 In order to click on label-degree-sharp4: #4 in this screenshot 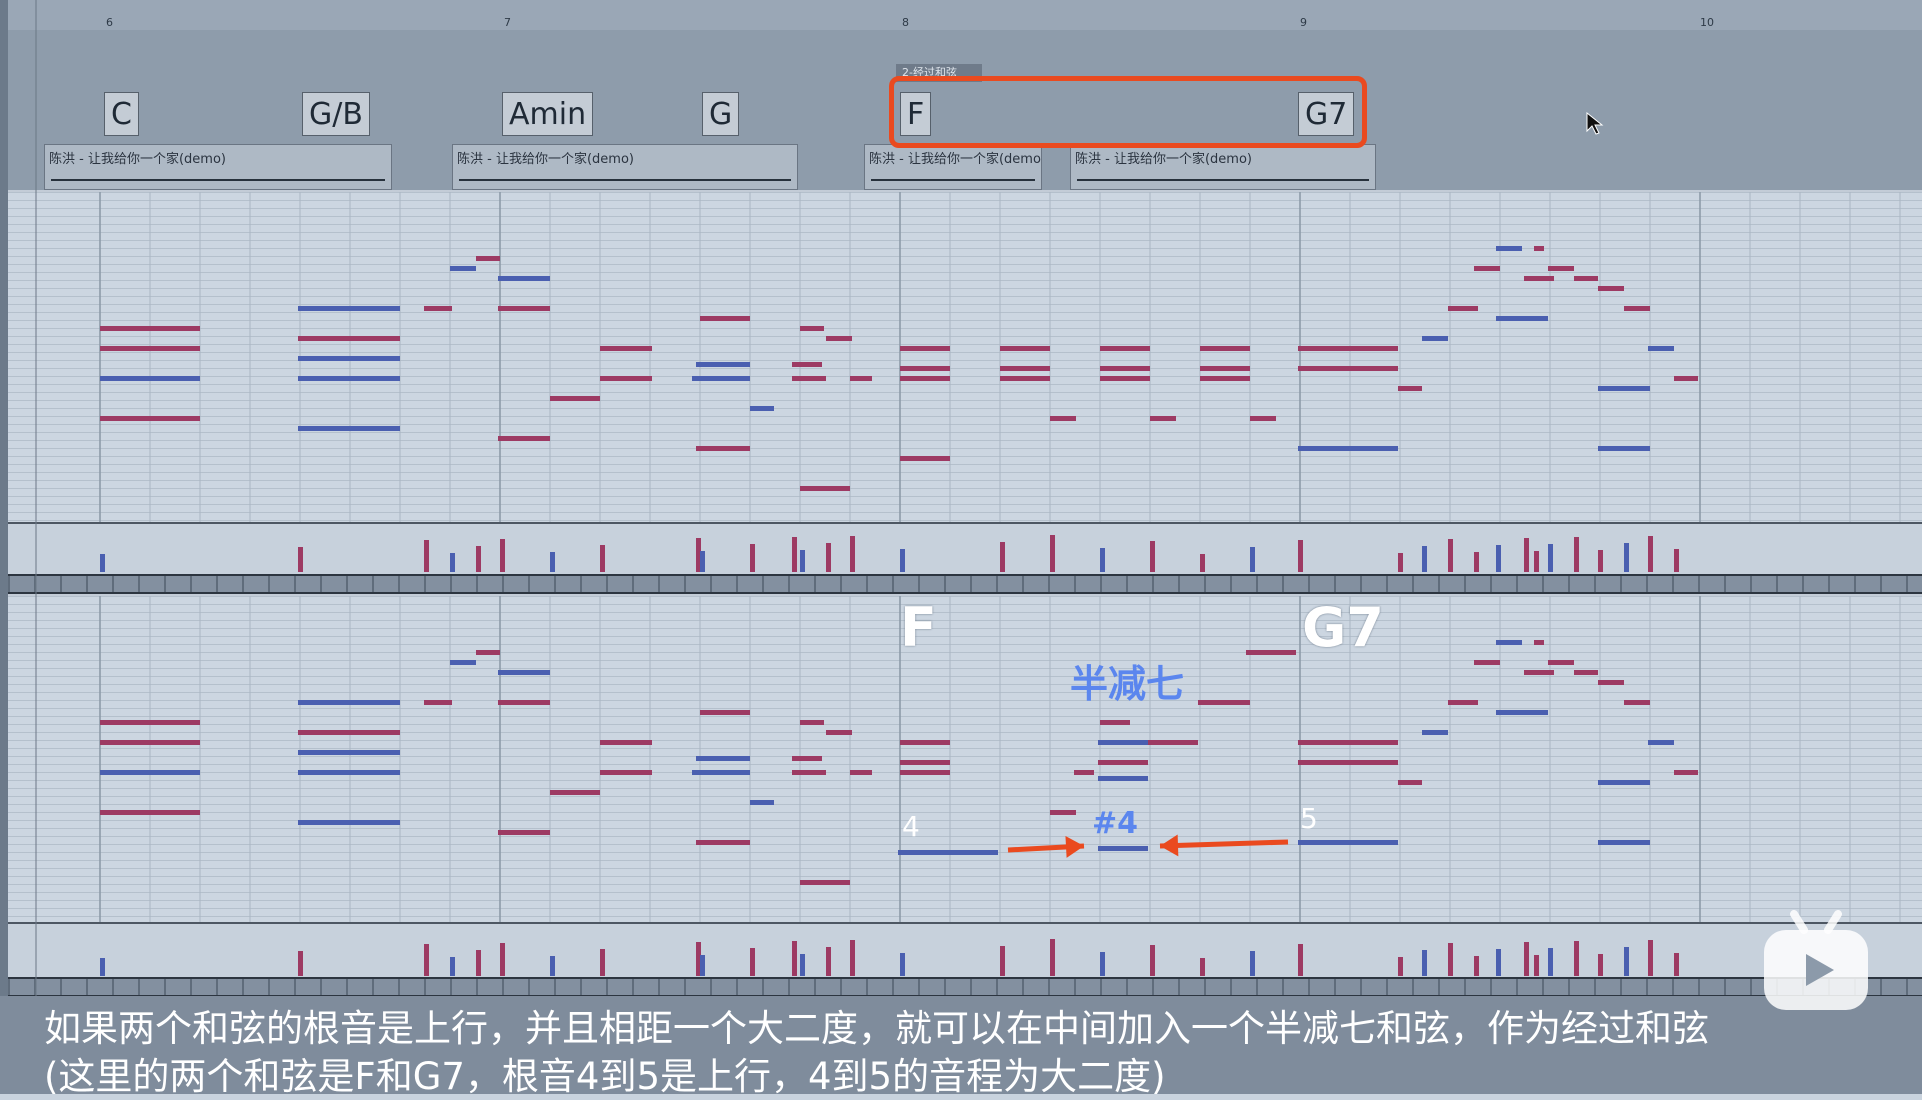, I will do `click(1115, 823)`.